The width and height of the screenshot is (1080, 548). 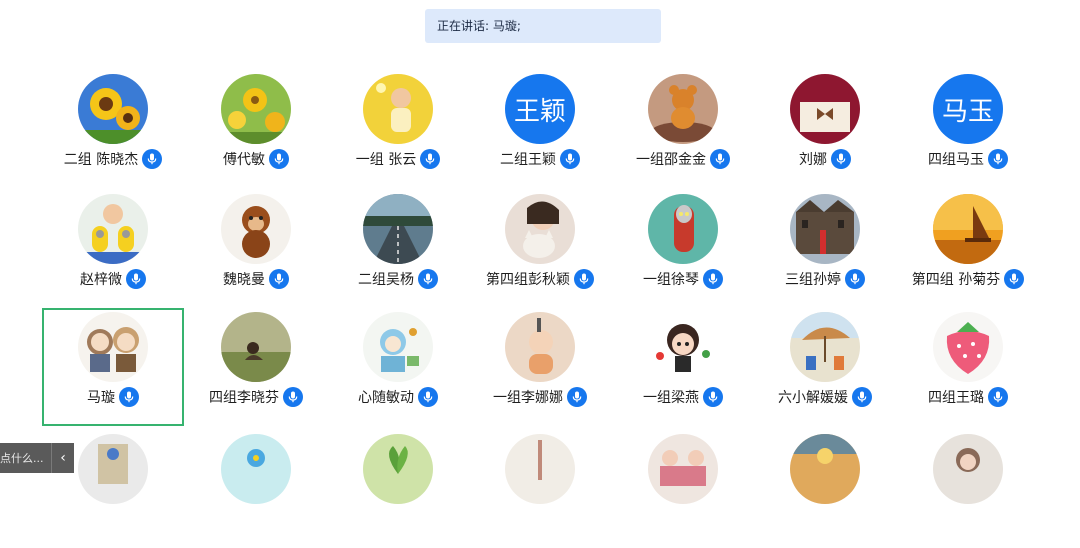 I want to click on participant-name-row: 四组马玉, so click(x=968, y=159).